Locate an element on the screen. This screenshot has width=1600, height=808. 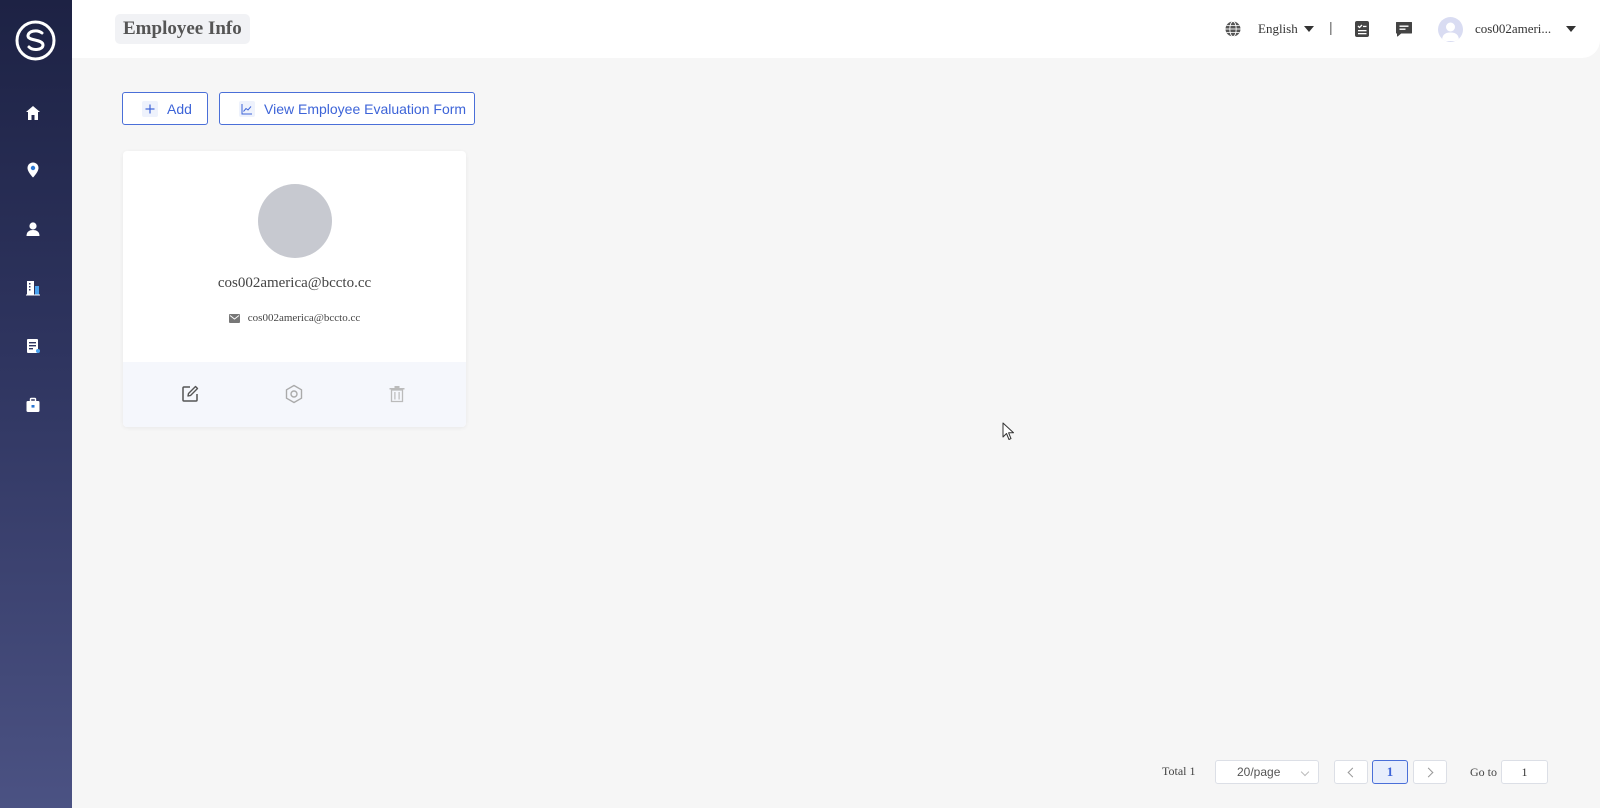
prev-page-button is located at coordinates (1351, 772).